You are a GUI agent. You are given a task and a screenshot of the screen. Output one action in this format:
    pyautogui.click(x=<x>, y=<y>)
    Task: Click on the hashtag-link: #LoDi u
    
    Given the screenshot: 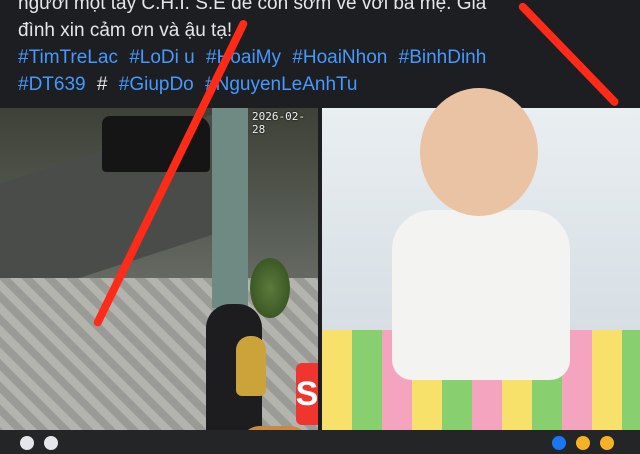 What is the action you would take?
    pyautogui.click(x=162, y=57)
    